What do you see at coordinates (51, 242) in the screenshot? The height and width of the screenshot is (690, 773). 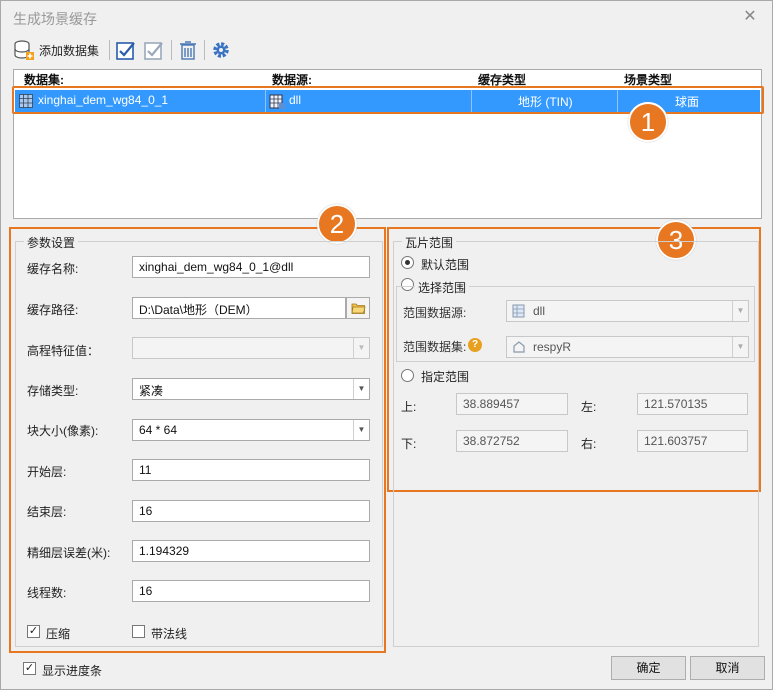 I see `params-legend: 参数设置` at bounding box center [51, 242].